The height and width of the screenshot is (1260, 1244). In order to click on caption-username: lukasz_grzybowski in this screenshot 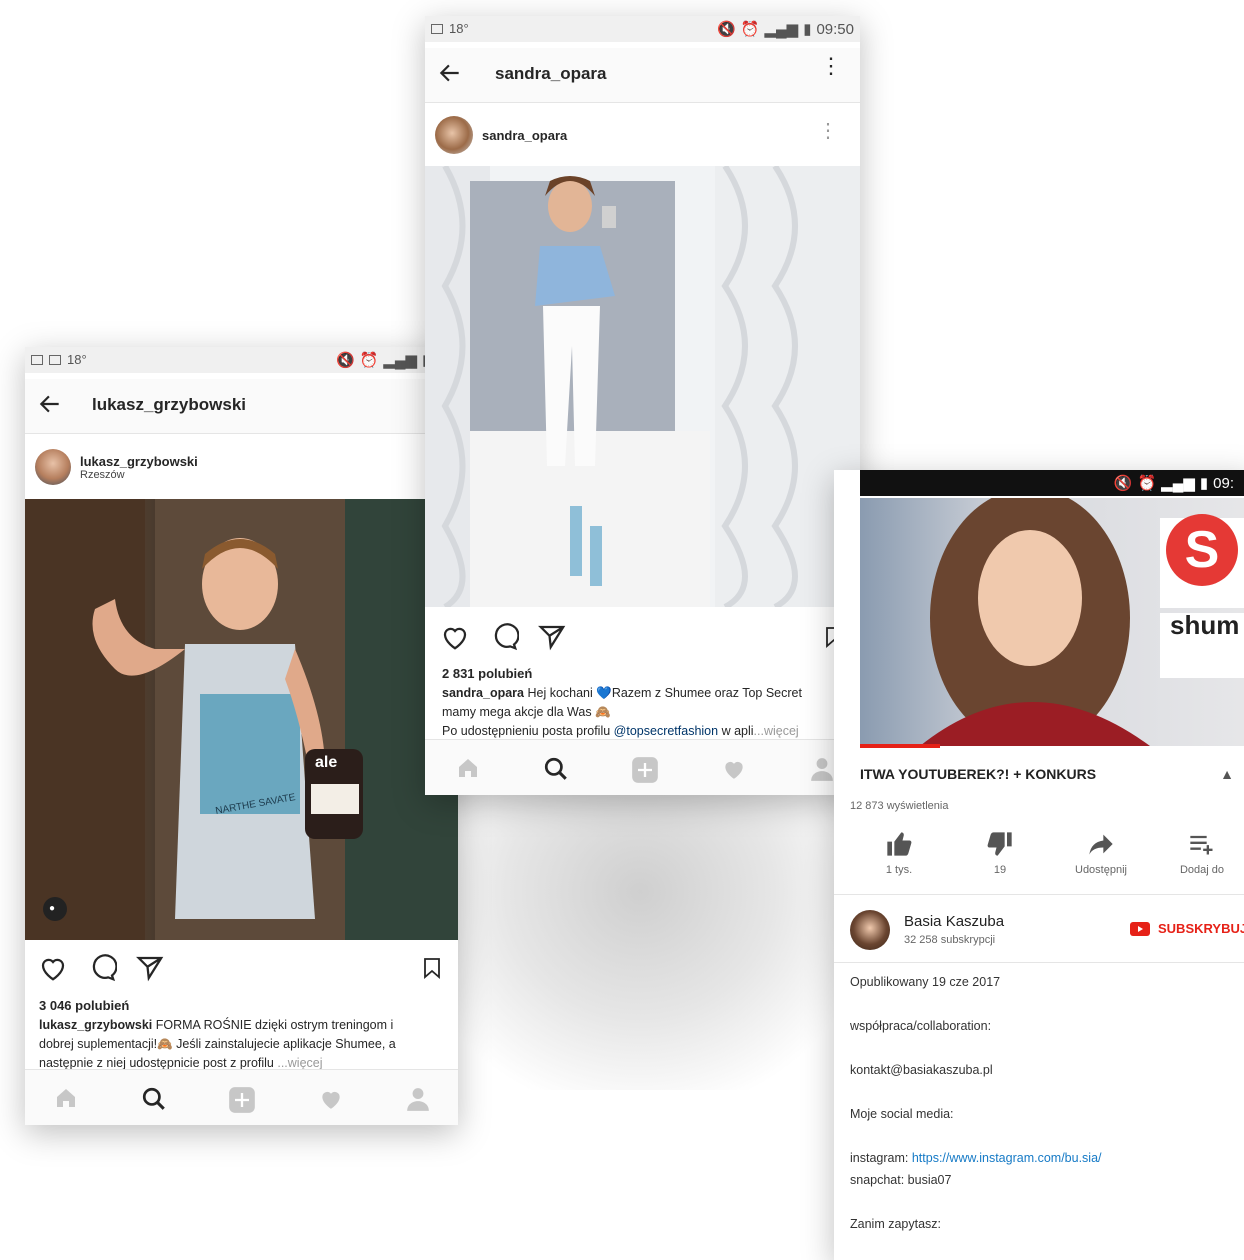, I will do `click(95, 1025)`.